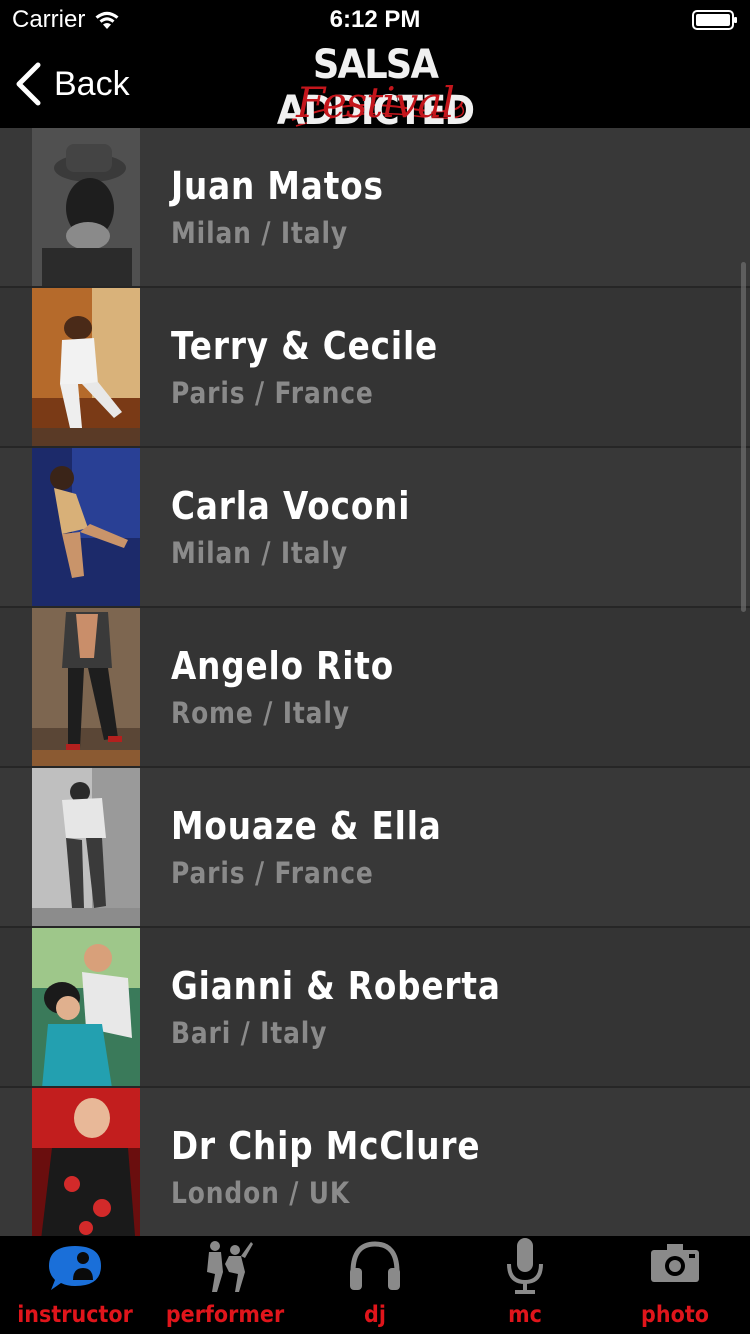  I want to click on tab-label: mc, so click(525, 1315).